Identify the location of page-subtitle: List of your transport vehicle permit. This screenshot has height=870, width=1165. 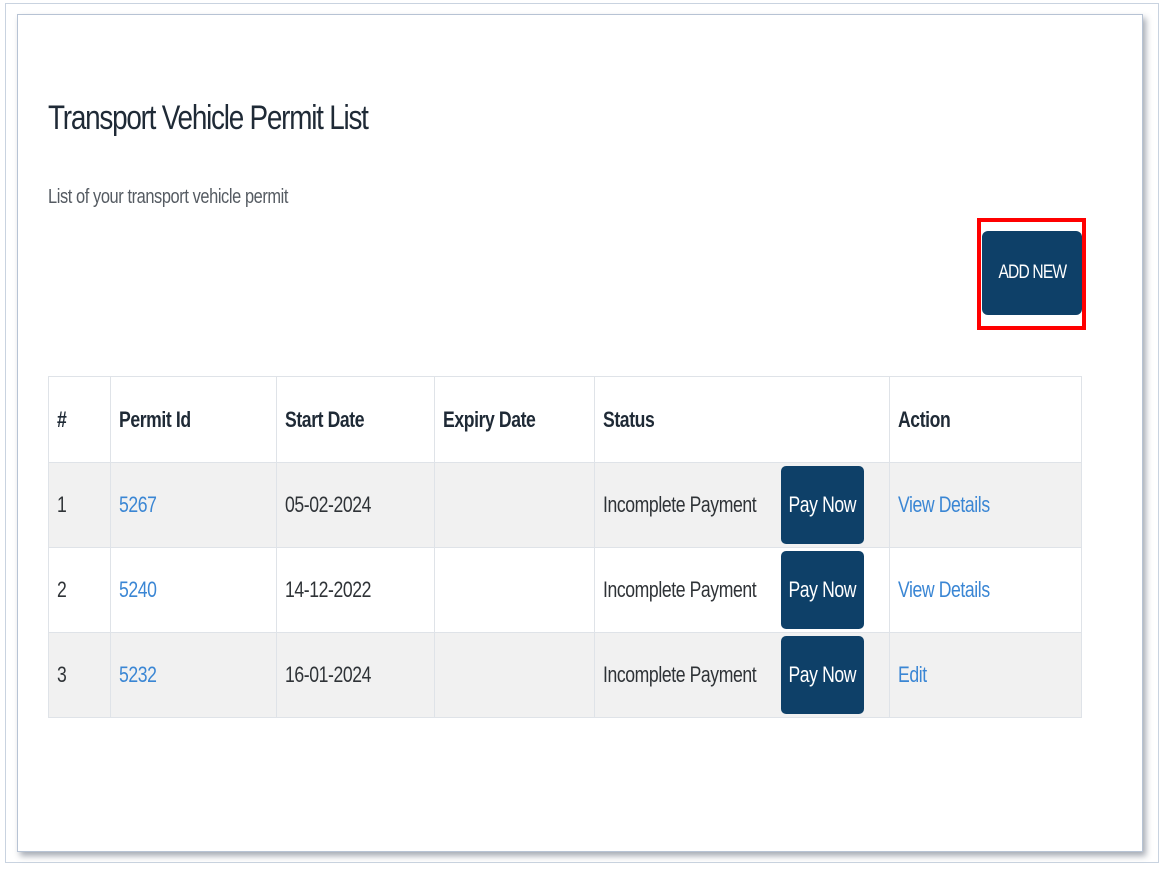
(168, 197).